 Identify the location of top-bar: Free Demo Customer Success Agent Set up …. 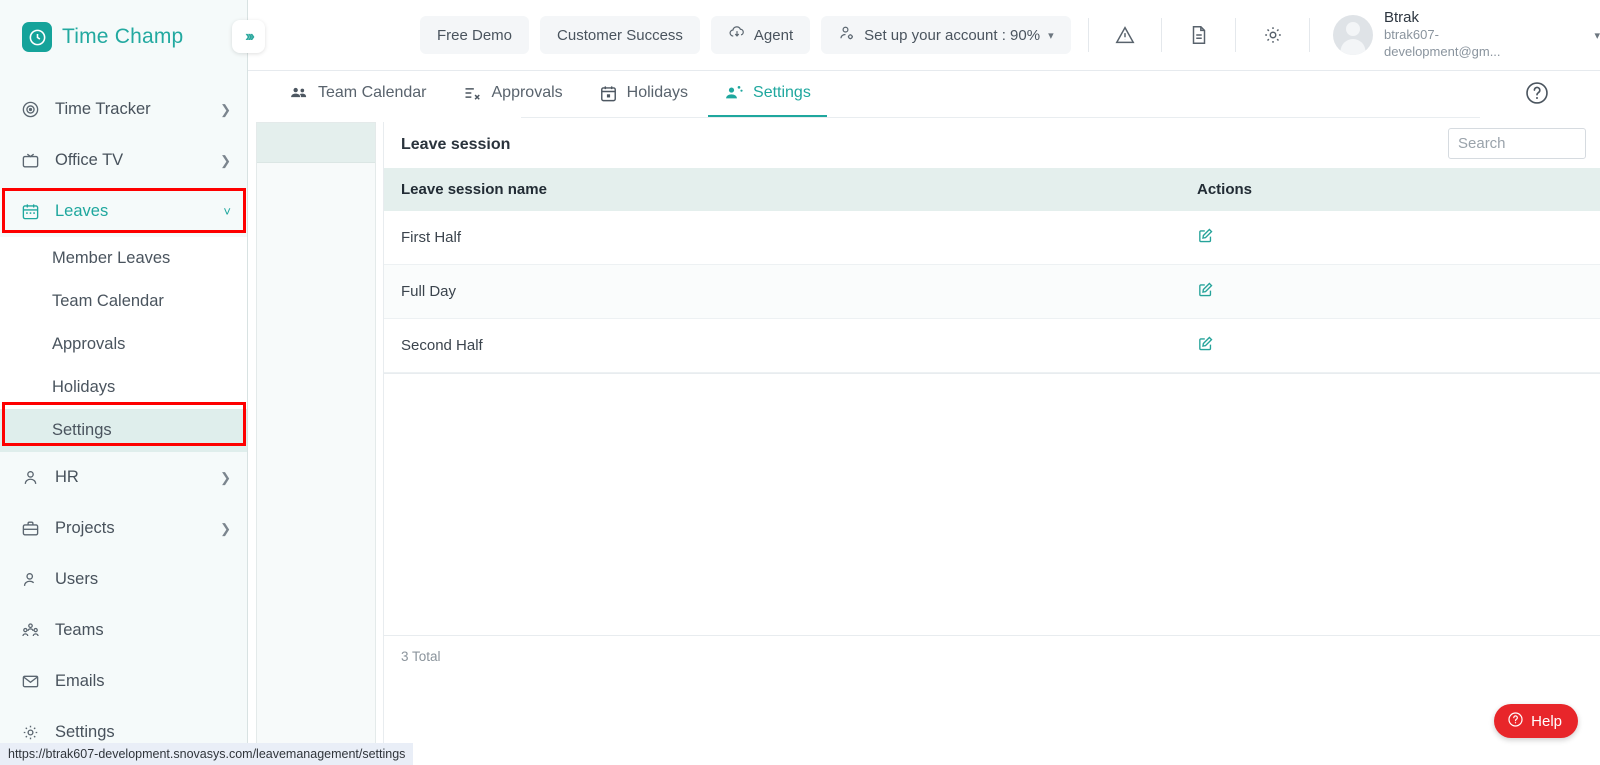
(924, 35).